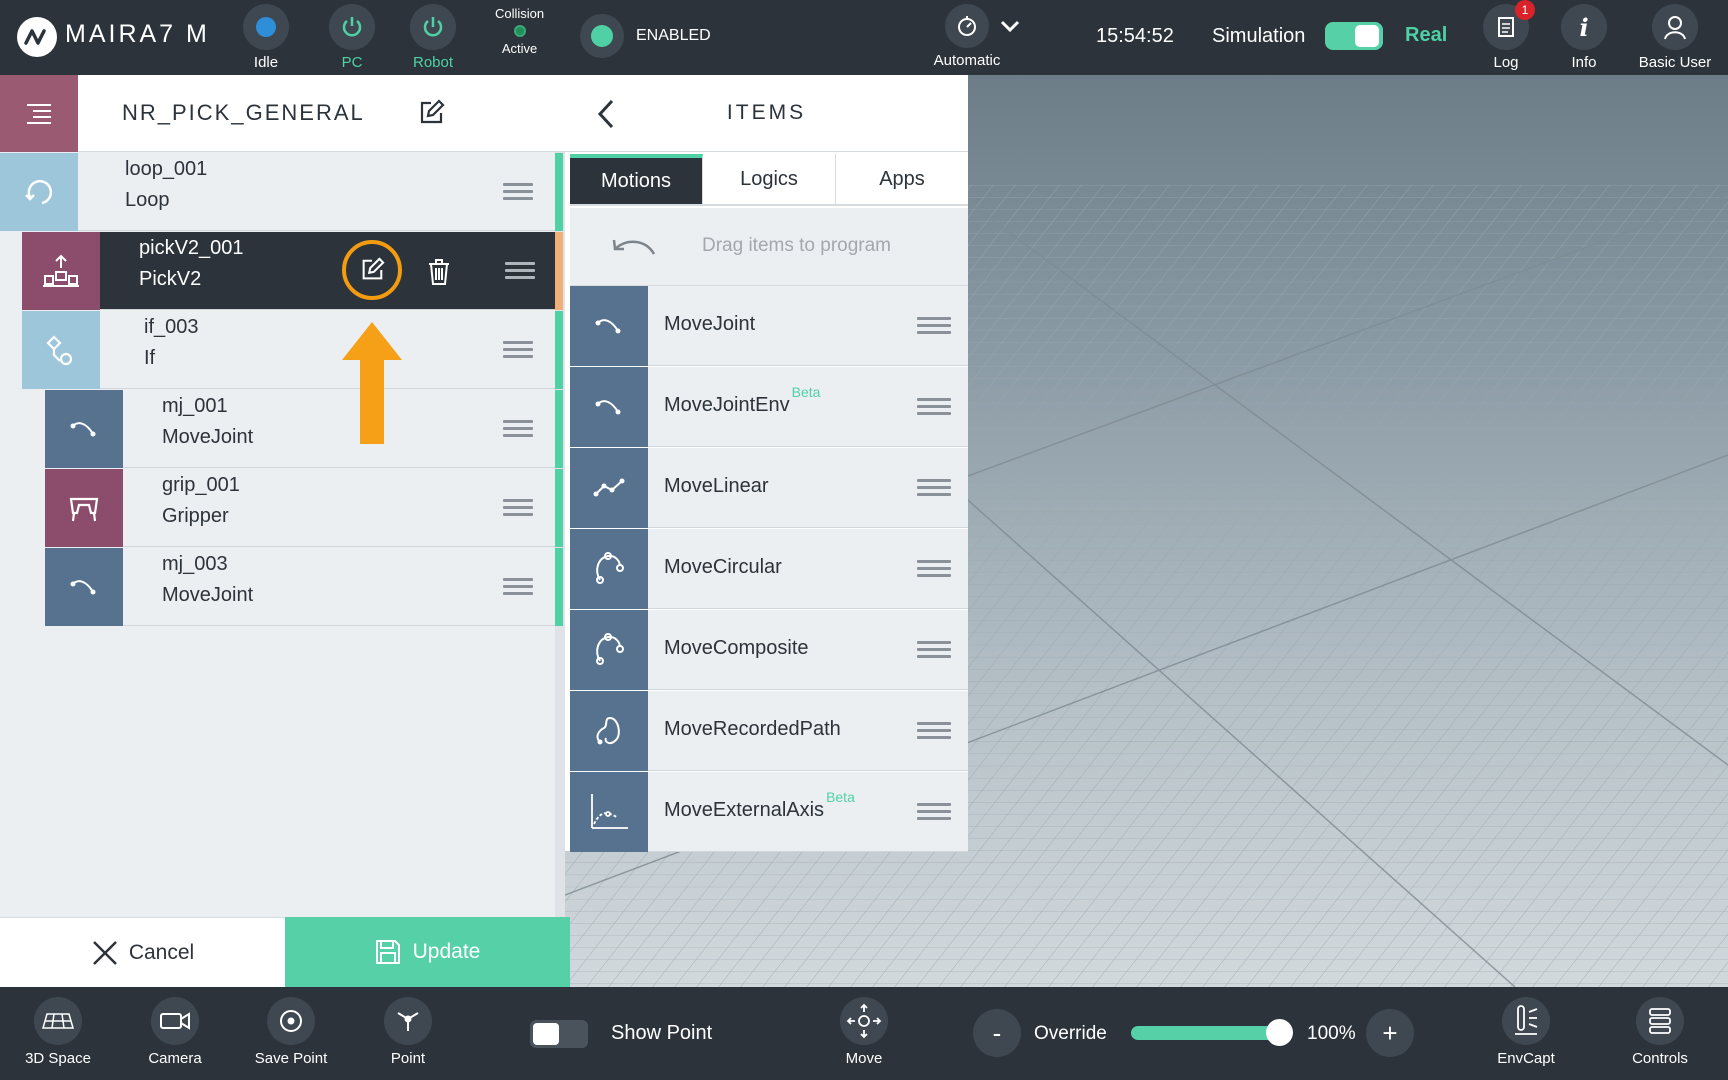 The height and width of the screenshot is (1080, 1728). Describe the element at coordinates (1584, 62) in the screenshot. I see `info-label: Info` at that location.